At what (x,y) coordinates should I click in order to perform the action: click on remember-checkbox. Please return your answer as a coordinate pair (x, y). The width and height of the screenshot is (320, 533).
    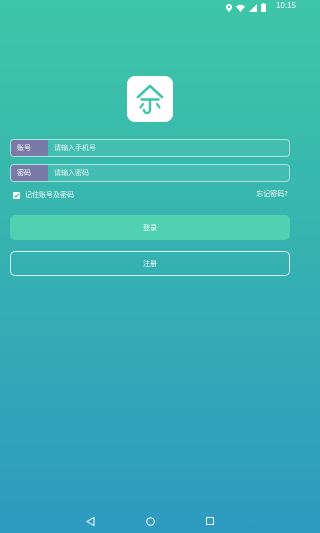
    Looking at the image, I should click on (16, 195).